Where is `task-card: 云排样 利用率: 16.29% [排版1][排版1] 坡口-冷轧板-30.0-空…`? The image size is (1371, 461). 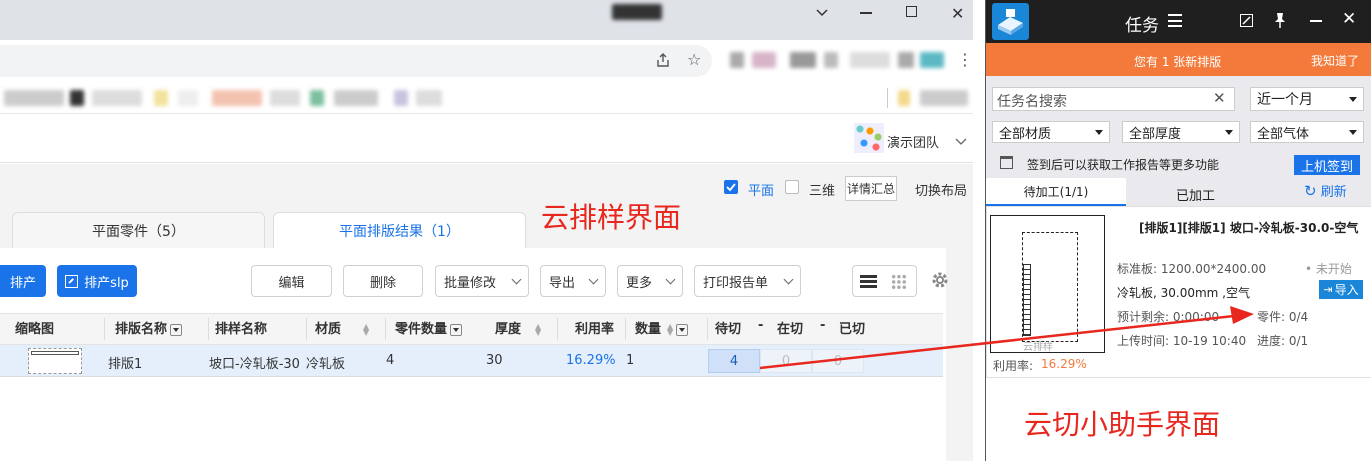 task-card: 云排样 利用率: 16.29% [排版1][排版1] 坡口-冷轧板-30.0-空… is located at coordinates (1178, 292).